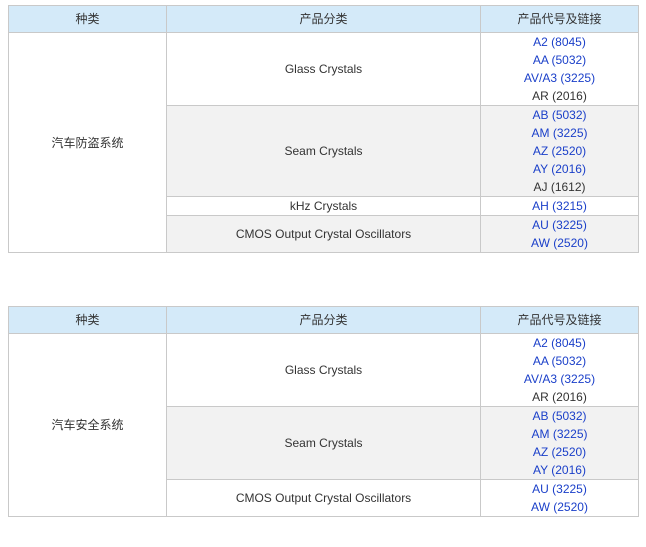 The image size is (646, 547). Describe the element at coordinates (323, 206) in the screenshot. I see `product-cell: kHz Crystals` at that location.